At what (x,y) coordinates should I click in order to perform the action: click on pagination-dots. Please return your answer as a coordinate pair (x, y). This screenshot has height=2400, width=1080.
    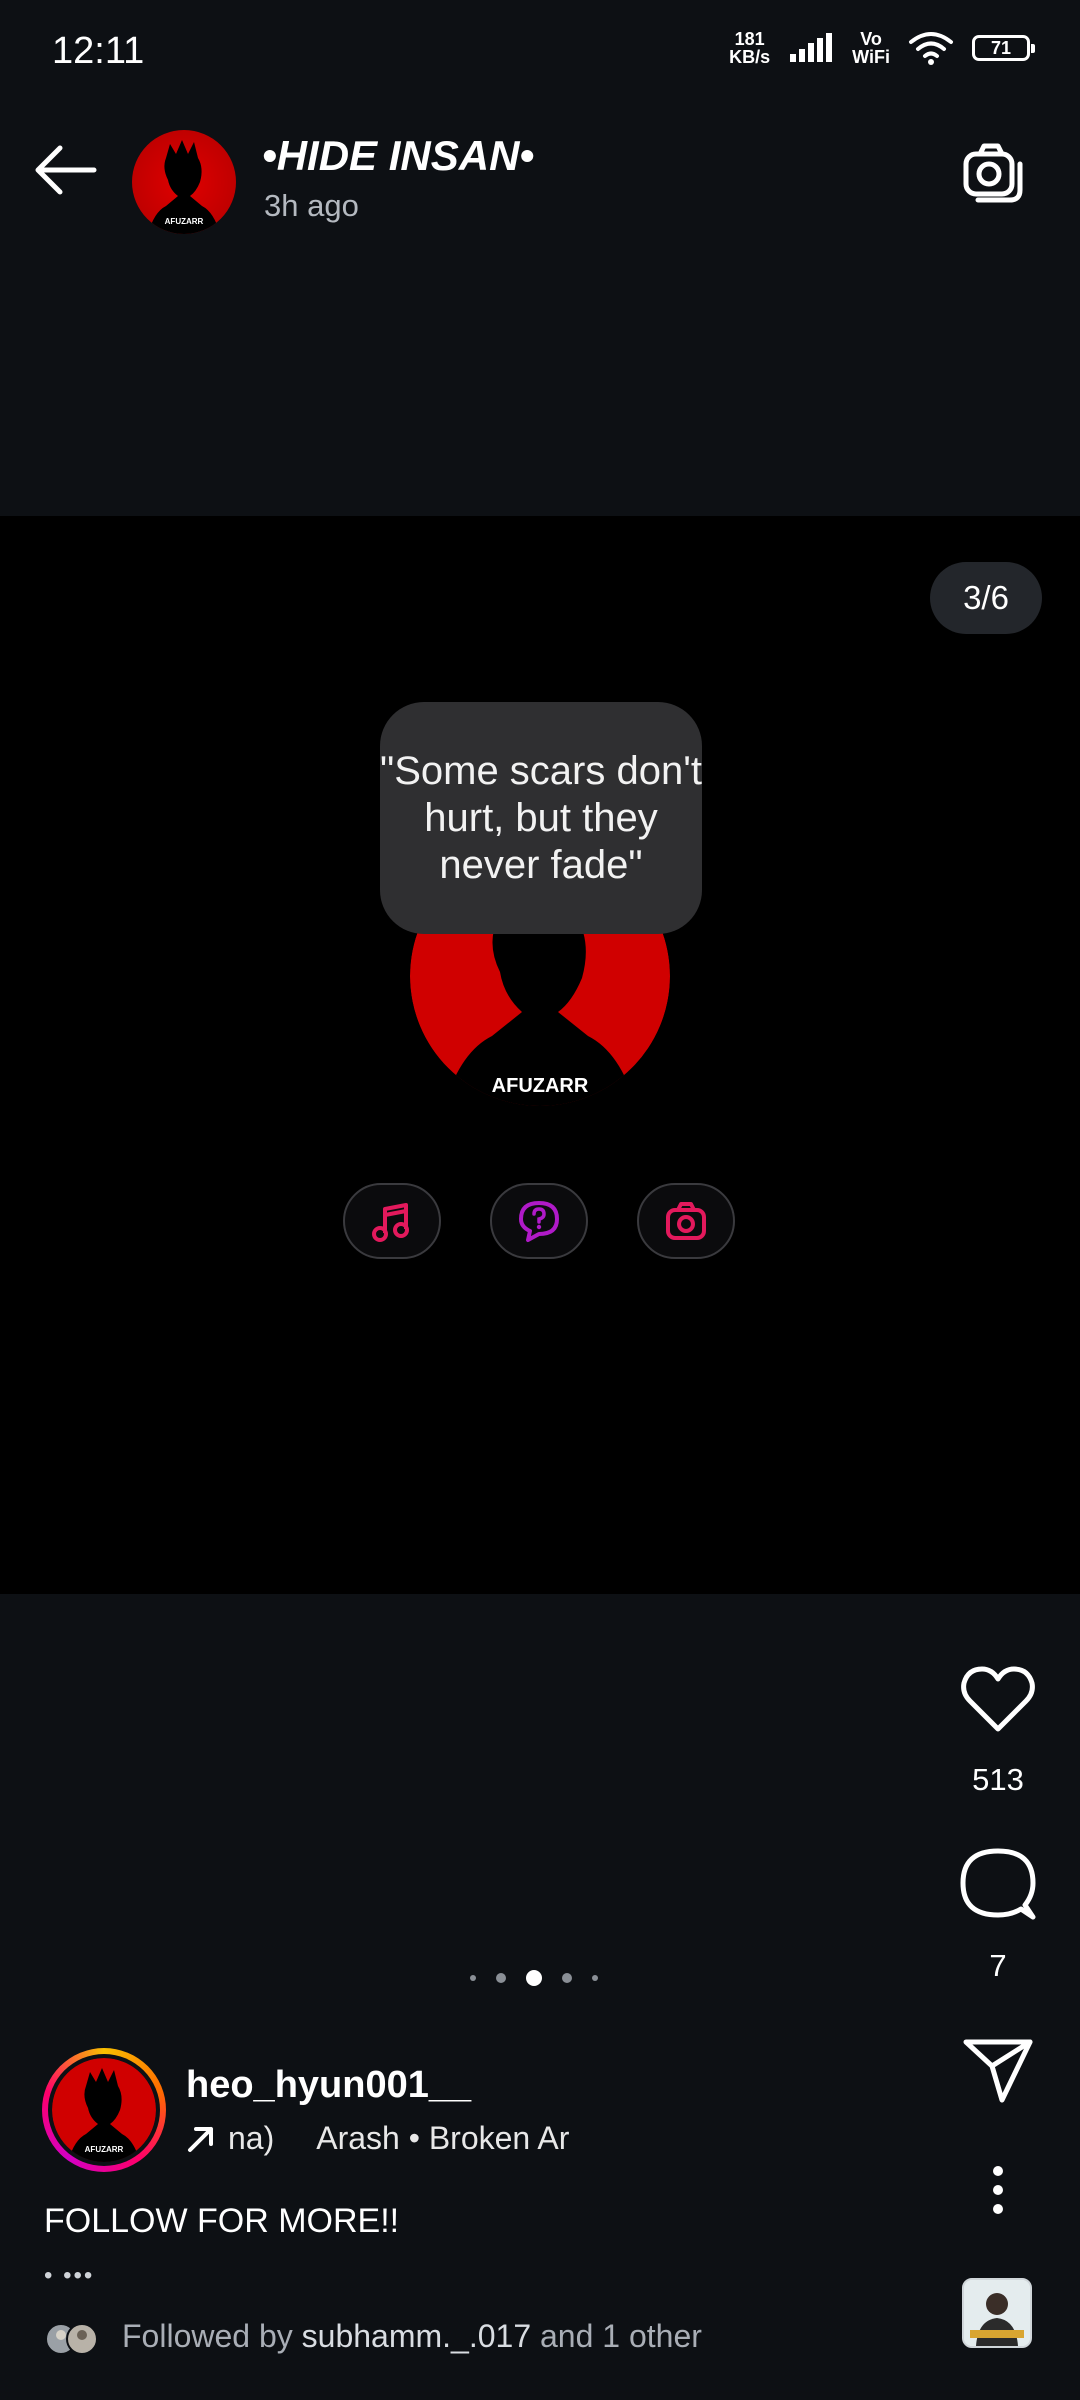
    Looking at the image, I should click on (534, 1978).